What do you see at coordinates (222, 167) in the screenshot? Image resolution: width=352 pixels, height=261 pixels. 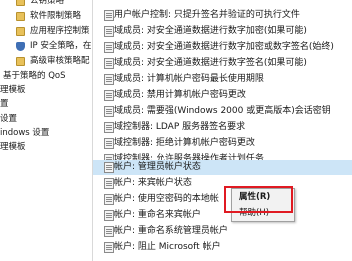 I see `policy-row-selected: 帐户: 管理员帐户状态` at bounding box center [222, 167].